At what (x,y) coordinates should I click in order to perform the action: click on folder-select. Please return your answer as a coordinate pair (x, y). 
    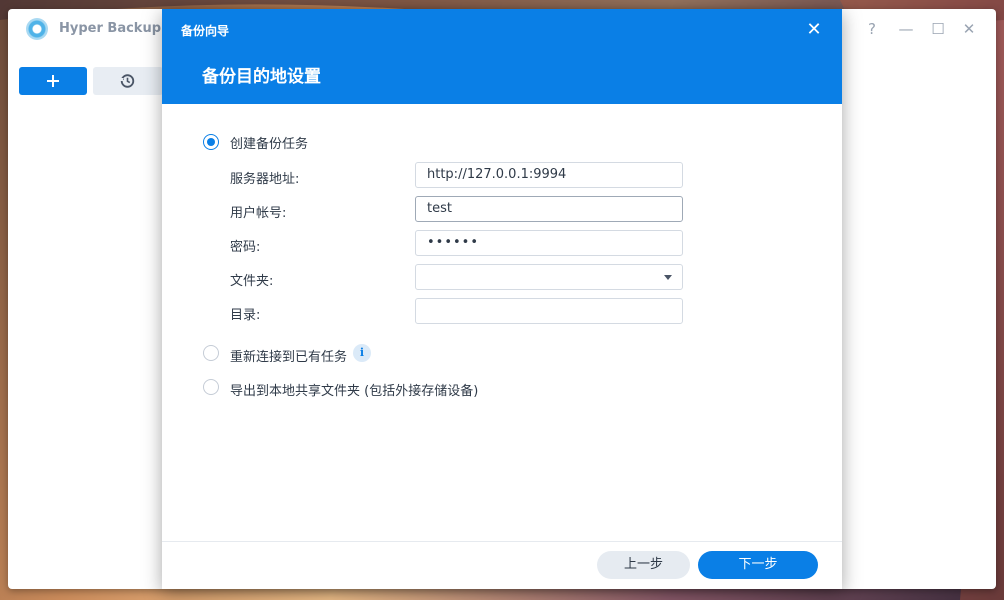
    Looking at the image, I should click on (549, 277).